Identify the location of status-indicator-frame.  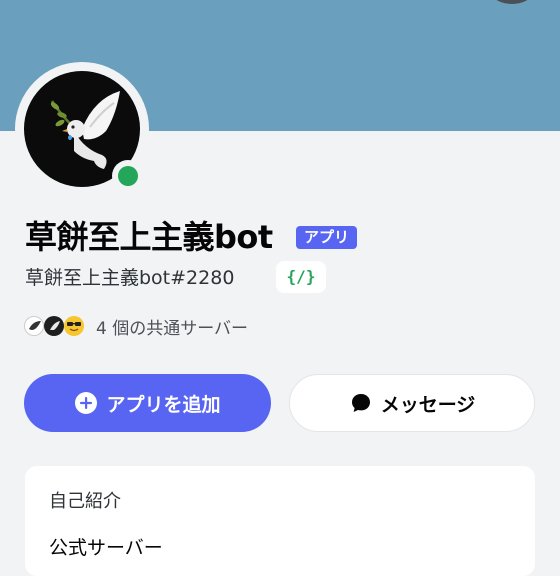
(128, 176).